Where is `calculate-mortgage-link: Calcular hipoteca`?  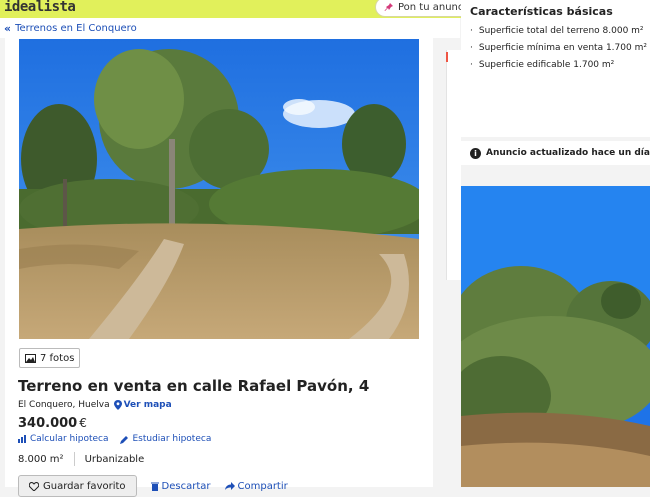
calculate-mortgage-link: Calcular hipoteca is located at coordinates (63, 439).